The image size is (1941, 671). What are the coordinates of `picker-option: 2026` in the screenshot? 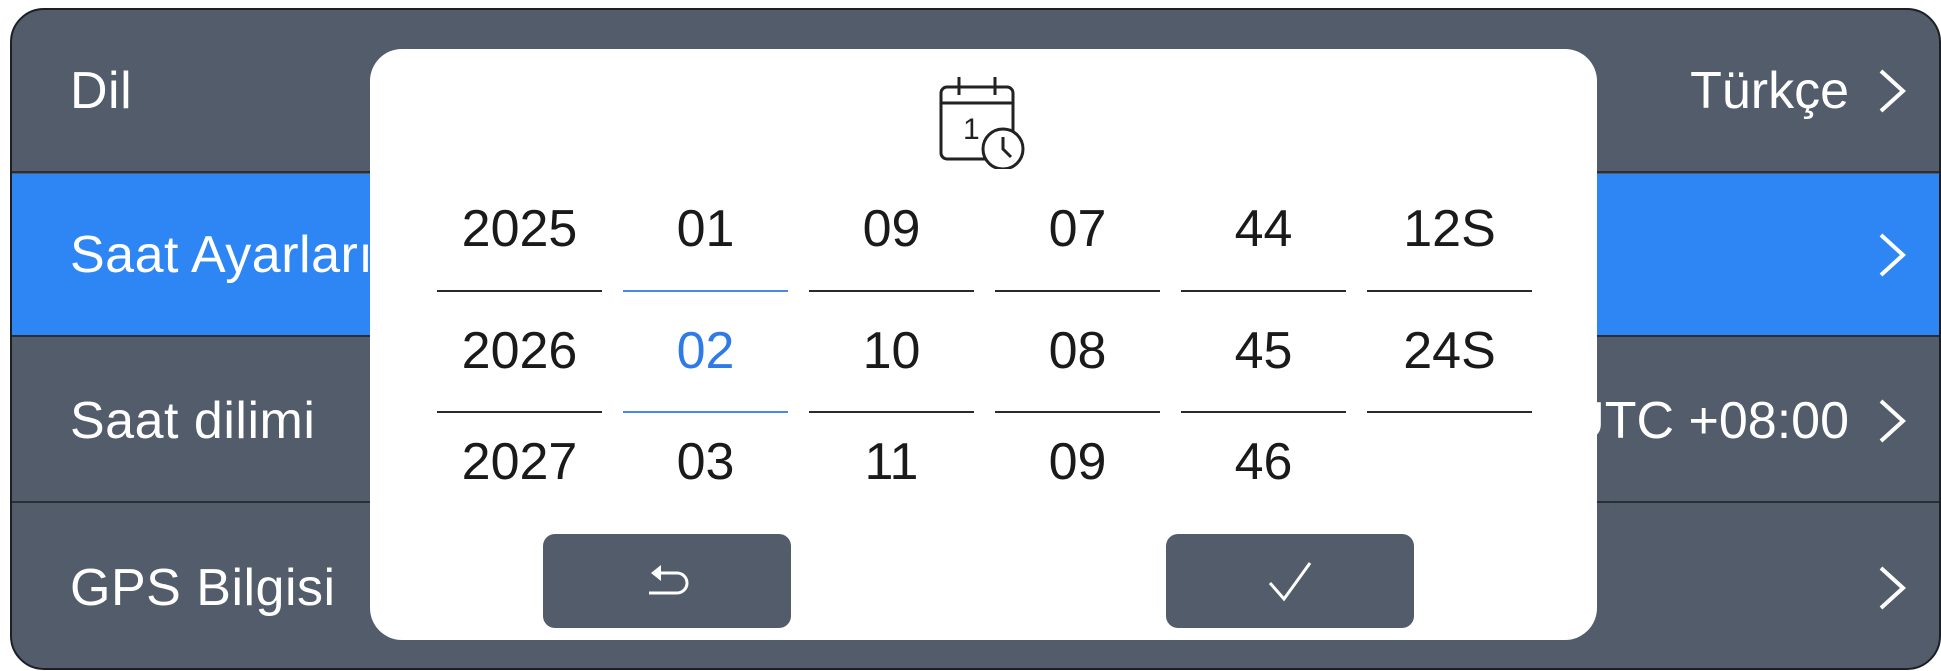 It's located at (519, 351).